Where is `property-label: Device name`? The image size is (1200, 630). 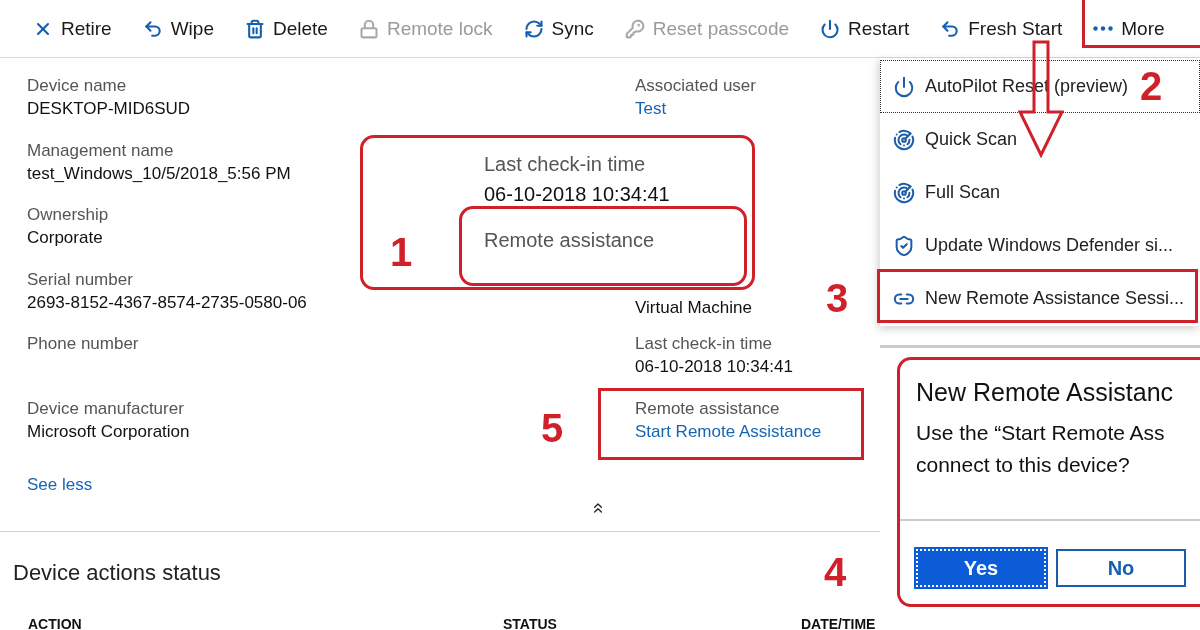
property-label: Device name is located at coordinates (77, 86).